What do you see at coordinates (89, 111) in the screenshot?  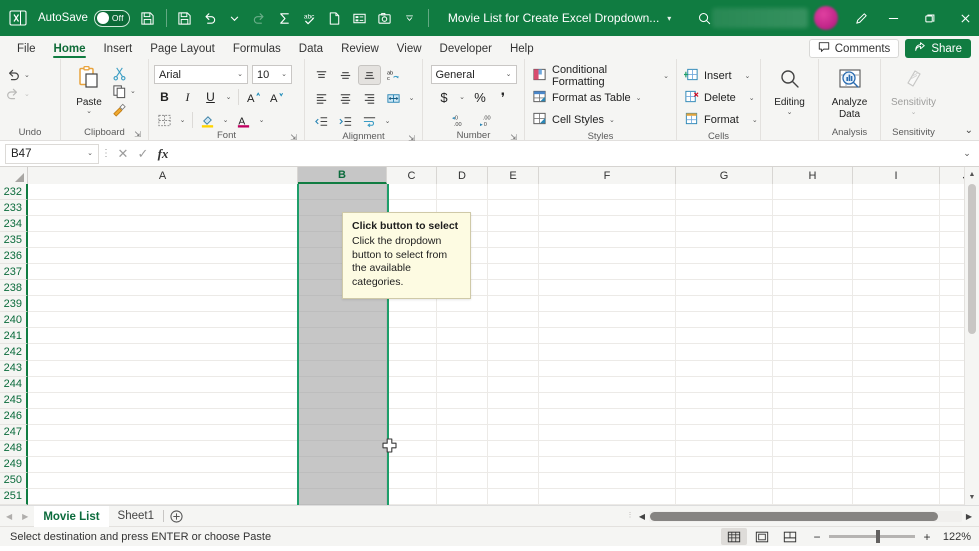 I see `paste-dropdown-arrow: ⌄` at bounding box center [89, 111].